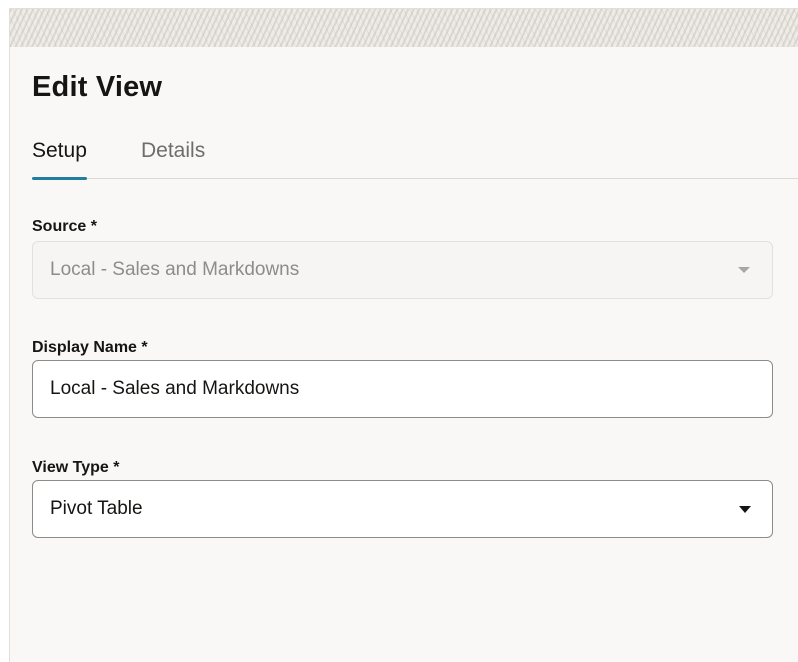 The height and width of the screenshot is (662, 798). What do you see at coordinates (175, 269) in the screenshot?
I see `source-select-value: Local - Sales and Markdowns` at bounding box center [175, 269].